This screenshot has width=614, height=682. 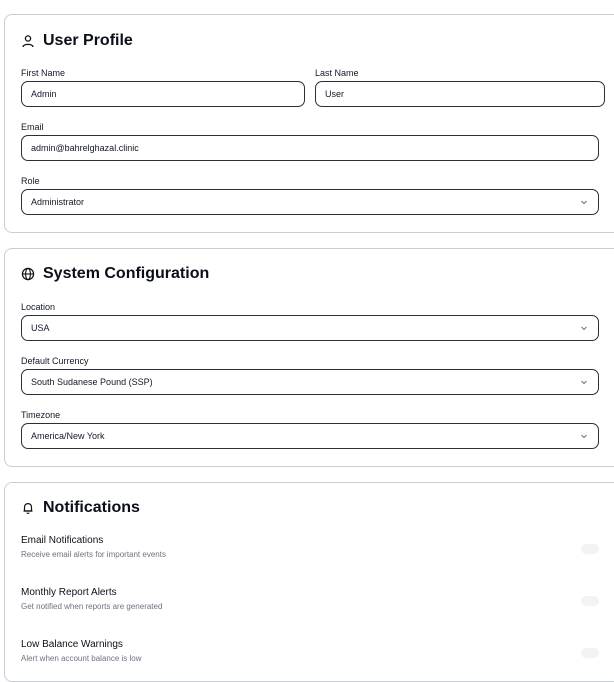 What do you see at coordinates (40, 328) in the screenshot?
I see `location-value: USA` at bounding box center [40, 328].